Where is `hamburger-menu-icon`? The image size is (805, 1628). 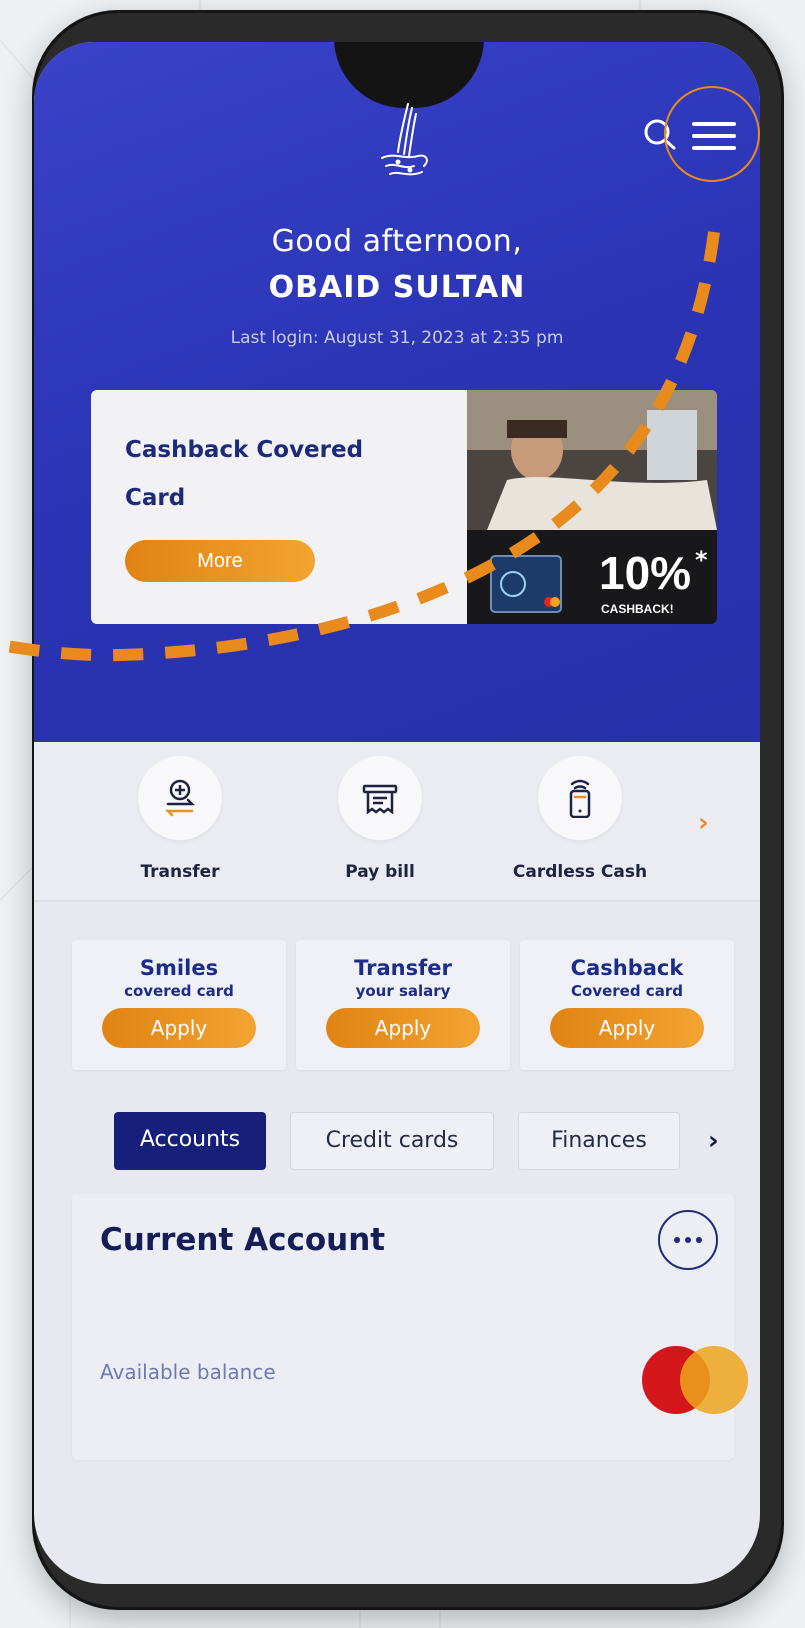 hamburger-menu-icon is located at coordinates (712, 134).